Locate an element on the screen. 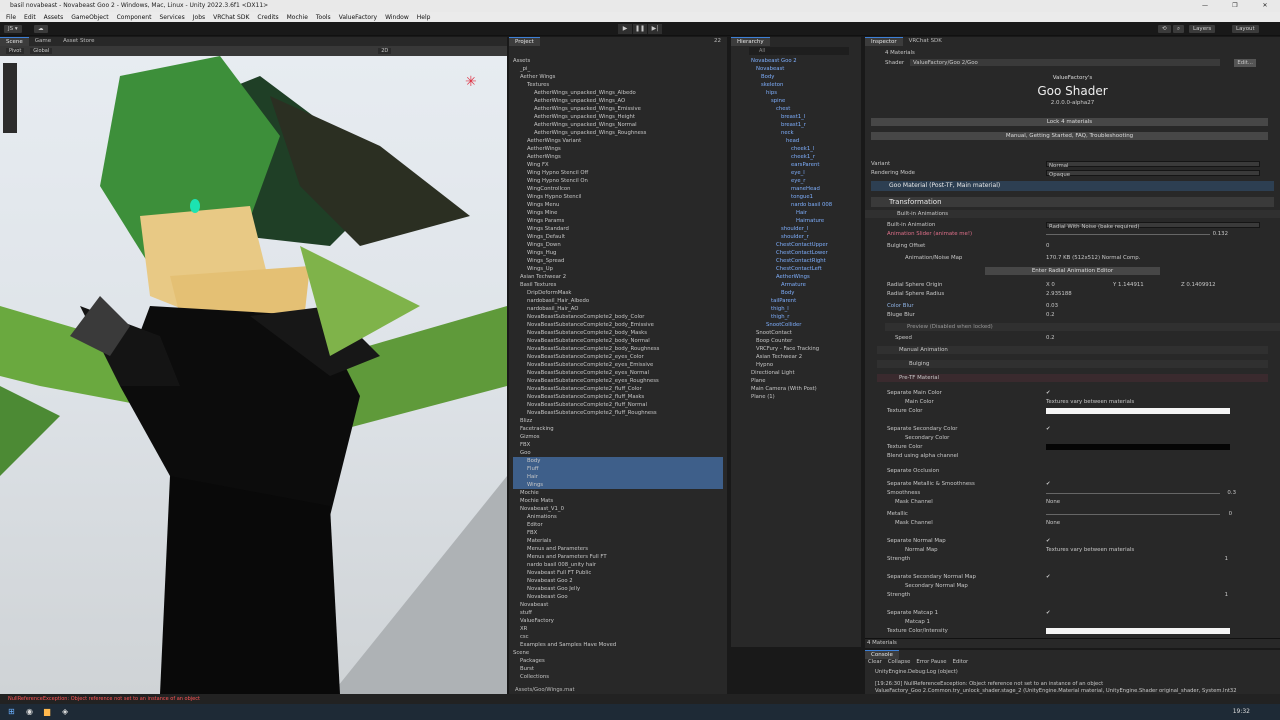 This screenshot has width=1280, height=720. hierarchy-item: tailParent is located at coordinates (805, 301).